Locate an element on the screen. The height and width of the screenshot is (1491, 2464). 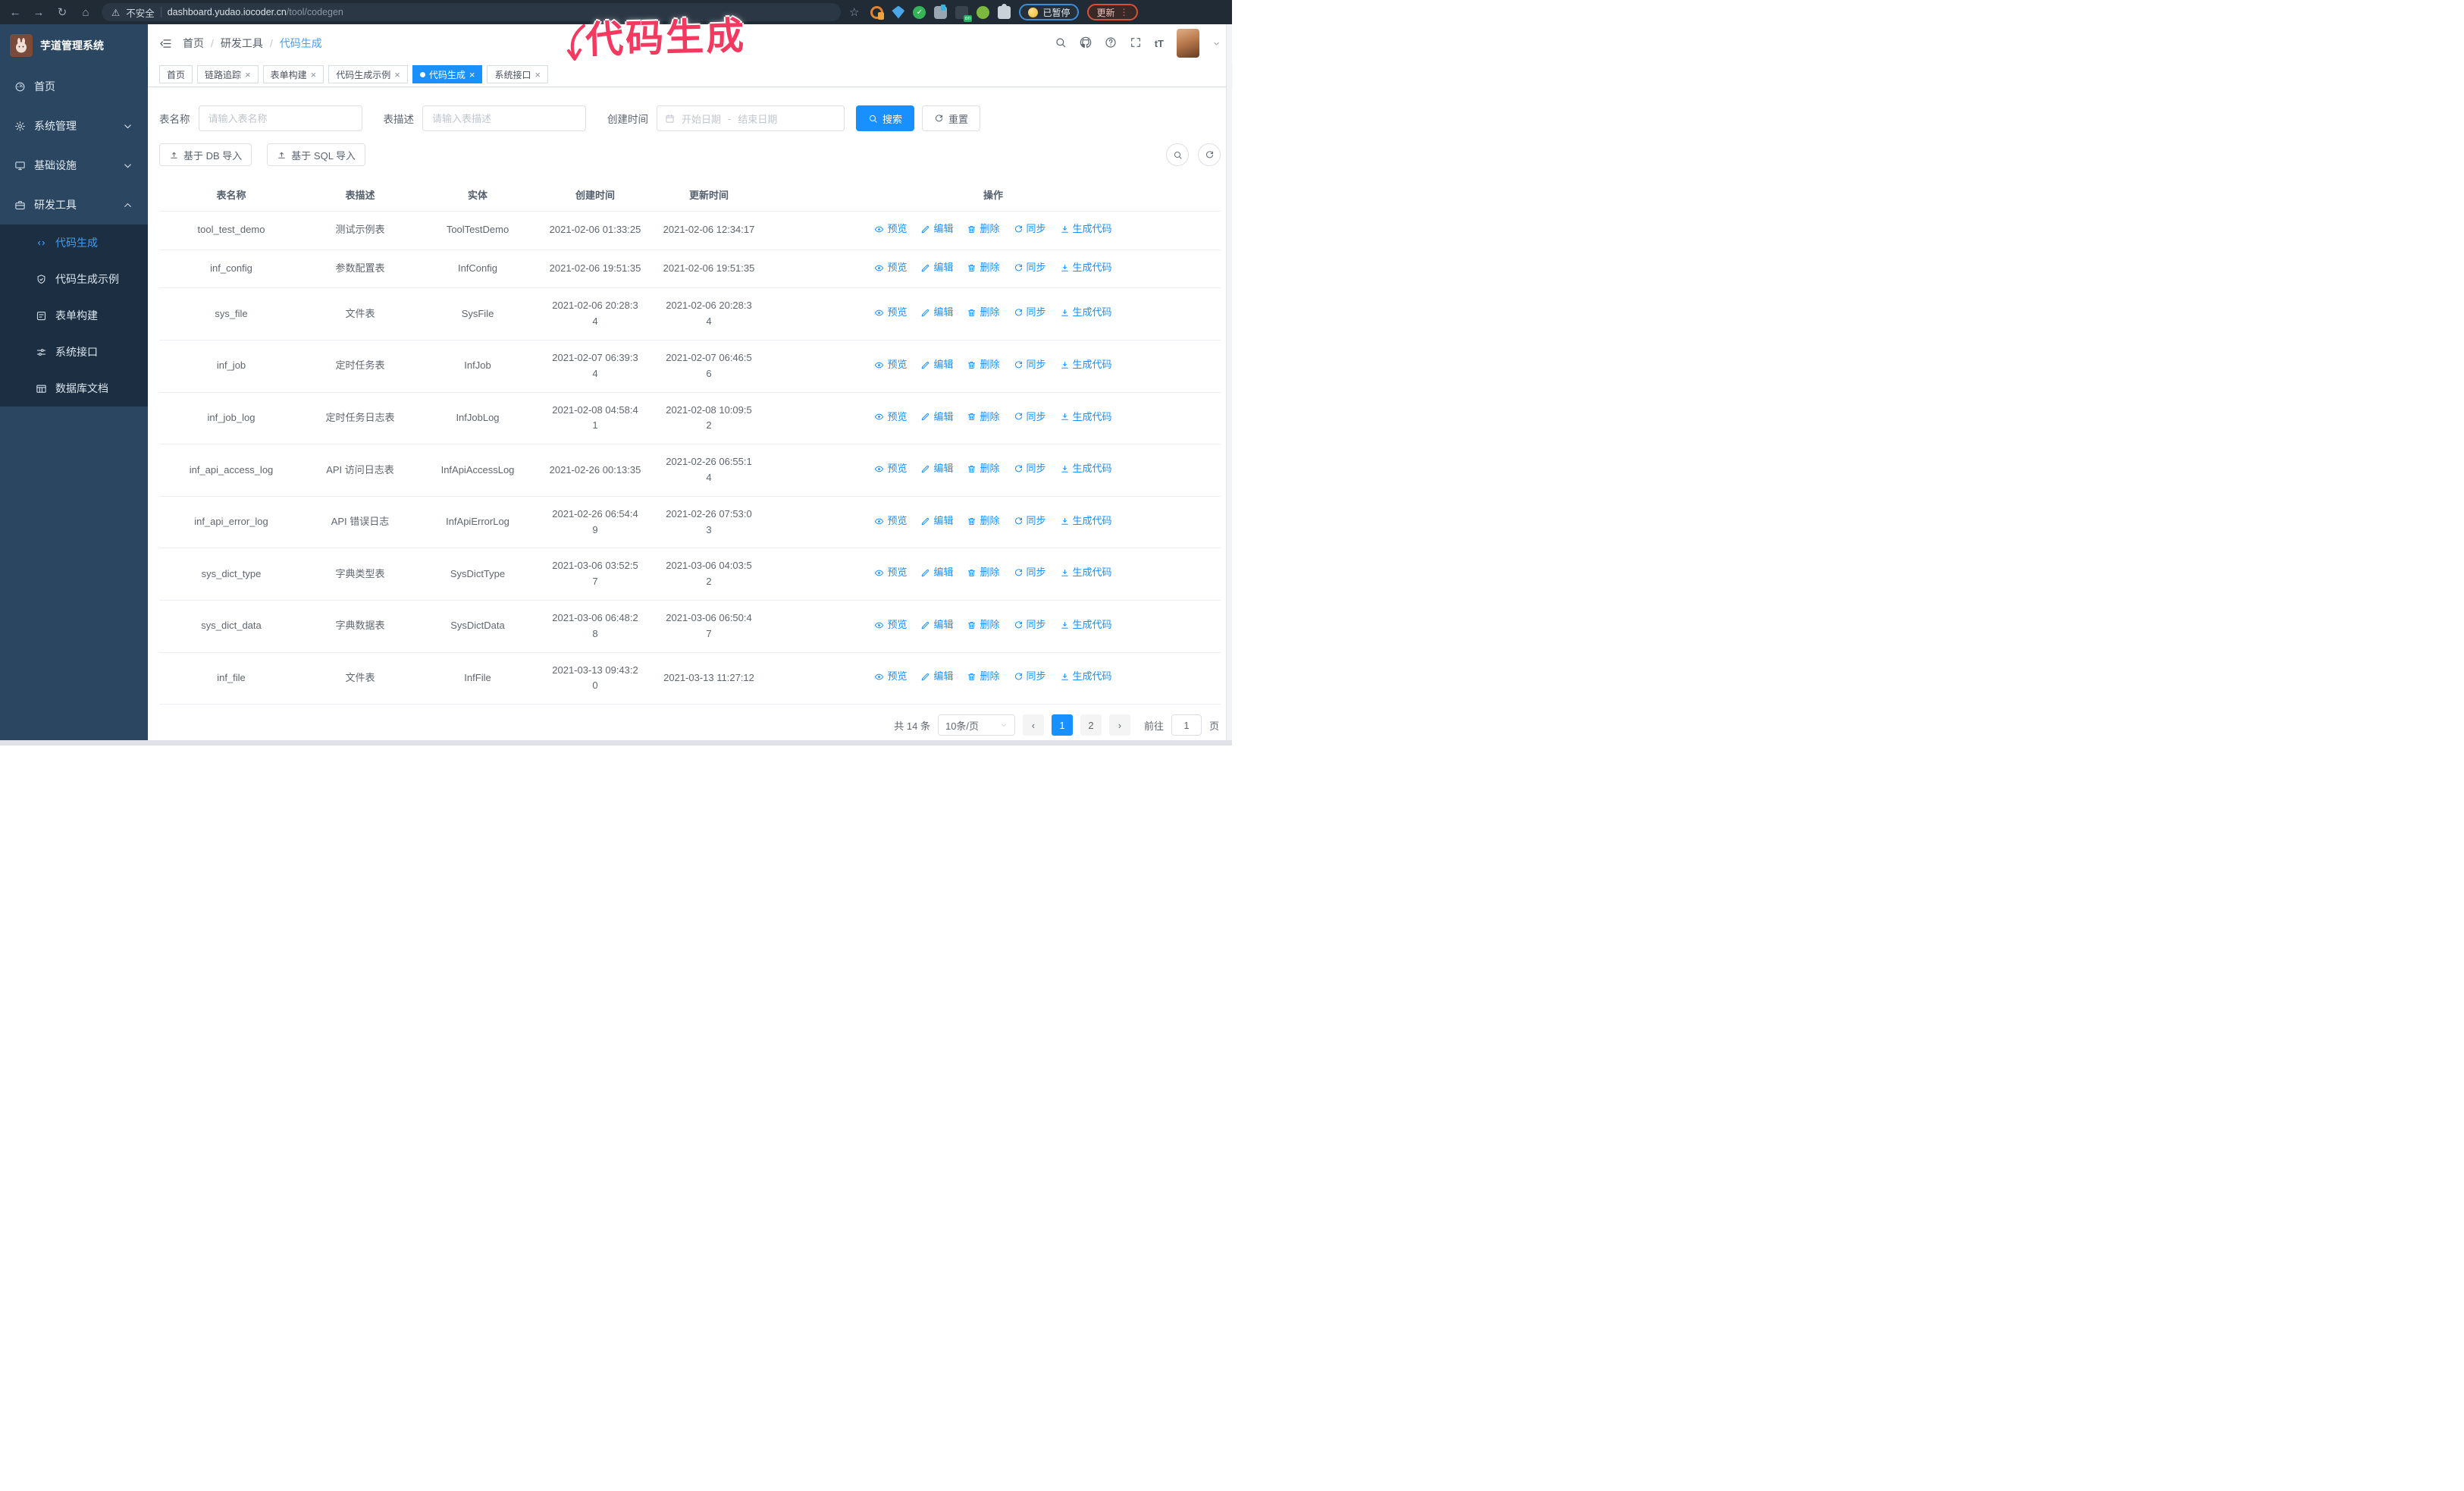
hamburger-icon is located at coordinates (165, 43).